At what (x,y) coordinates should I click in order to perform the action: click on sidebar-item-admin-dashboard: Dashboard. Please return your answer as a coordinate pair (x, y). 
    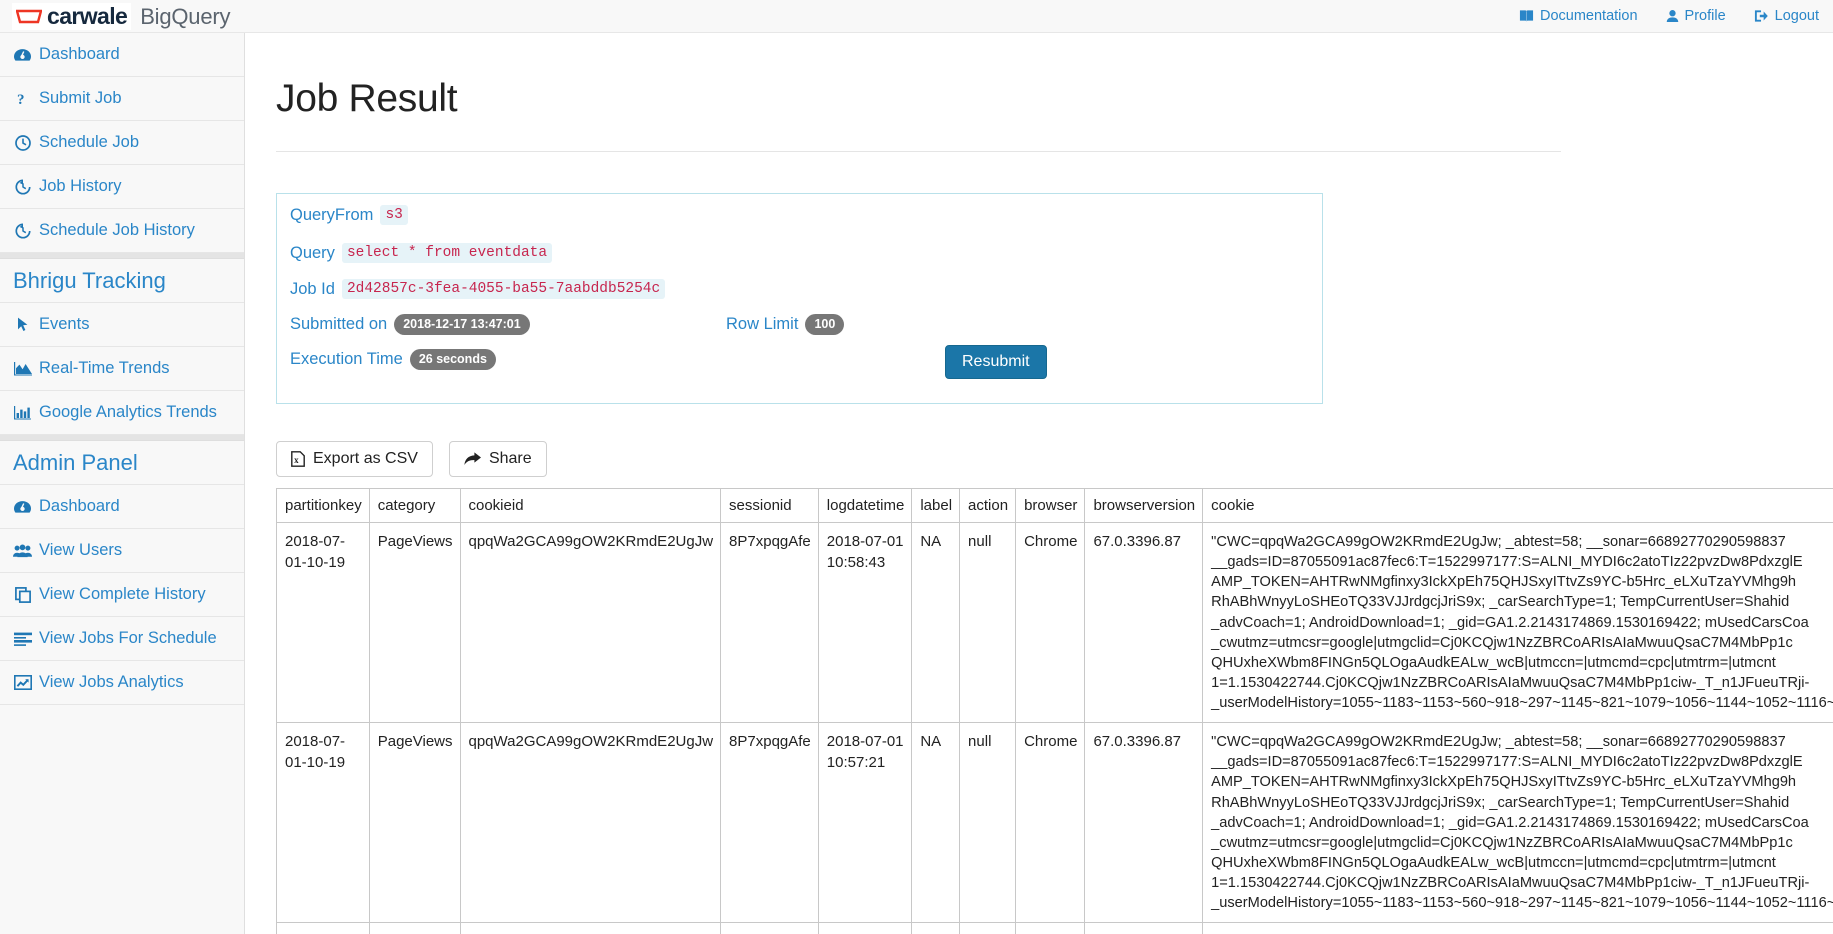
    Looking at the image, I should click on (122, 507).